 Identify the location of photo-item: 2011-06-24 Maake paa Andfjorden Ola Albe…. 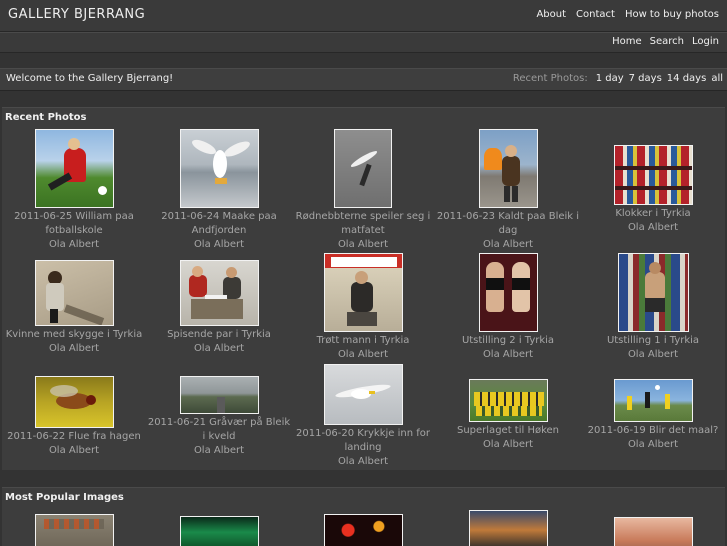
(219, 190).